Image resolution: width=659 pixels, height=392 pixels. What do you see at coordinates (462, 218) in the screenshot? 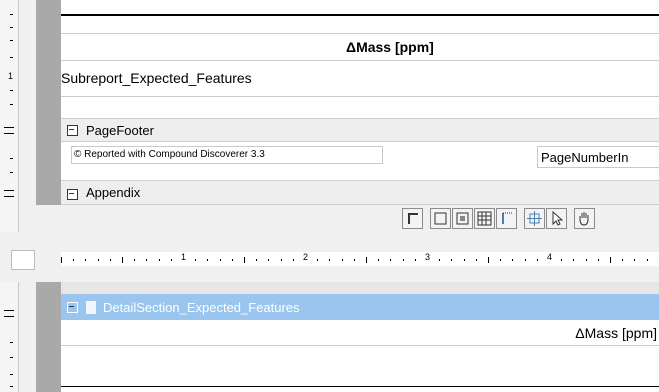
I see `grid-tool-icon` at bounding box center [462, 218].